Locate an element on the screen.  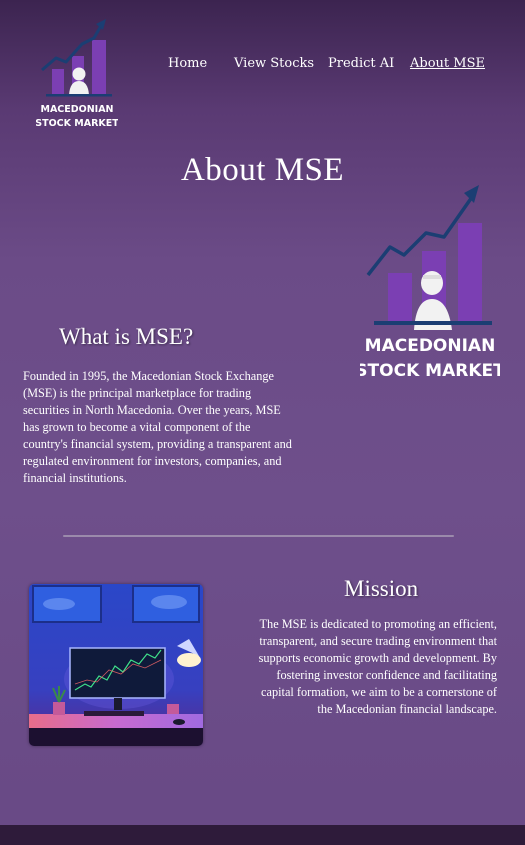
mission-image is located at coordinates (116, 665).